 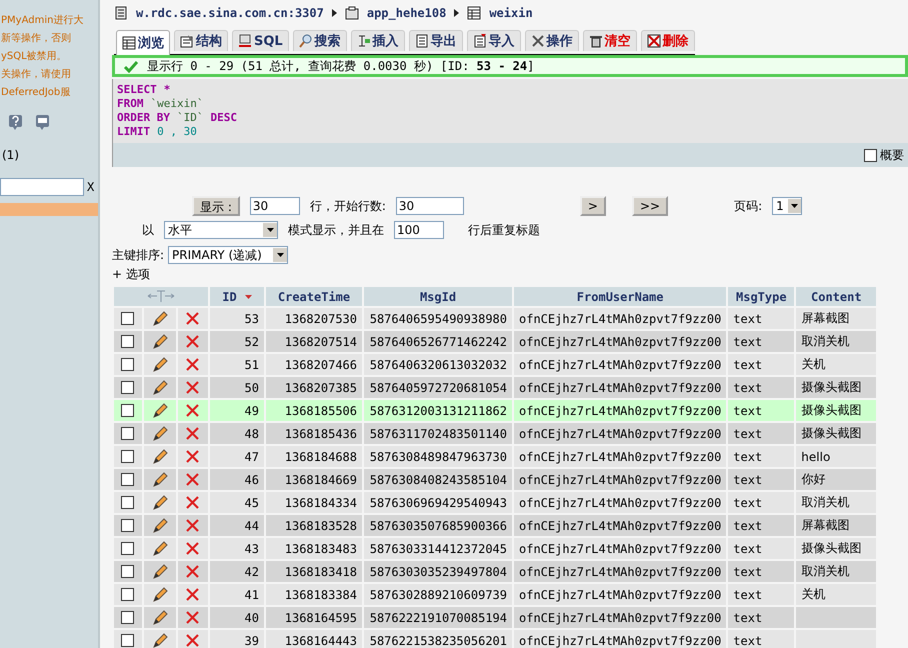 I want to click on clear-button: X, so click(x=90, y=187).